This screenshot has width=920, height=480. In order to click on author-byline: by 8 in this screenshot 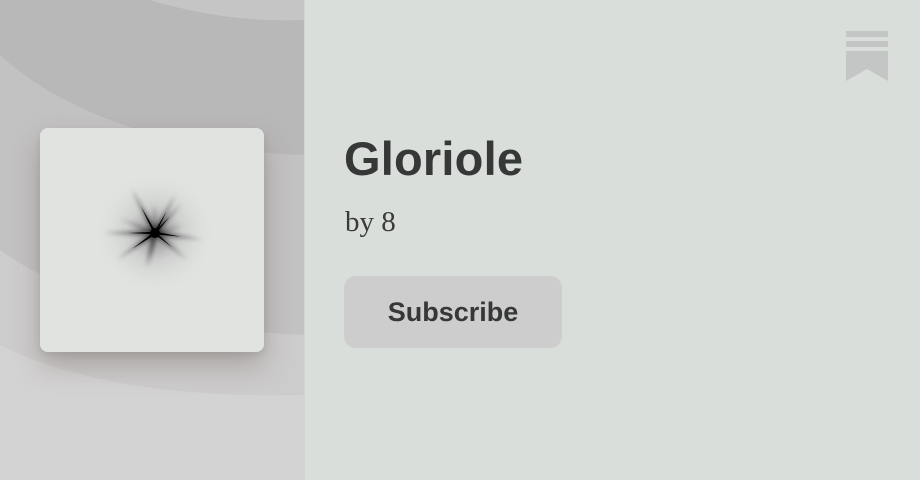, I will do `click(370, 222)`.